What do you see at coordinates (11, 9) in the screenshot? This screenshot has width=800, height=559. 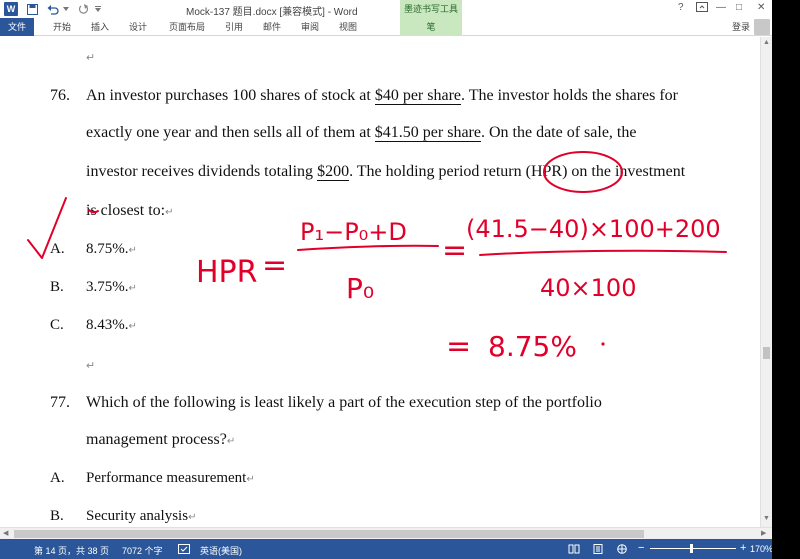 I see `word-logo-icon: W` at bounding box center [11, 9].